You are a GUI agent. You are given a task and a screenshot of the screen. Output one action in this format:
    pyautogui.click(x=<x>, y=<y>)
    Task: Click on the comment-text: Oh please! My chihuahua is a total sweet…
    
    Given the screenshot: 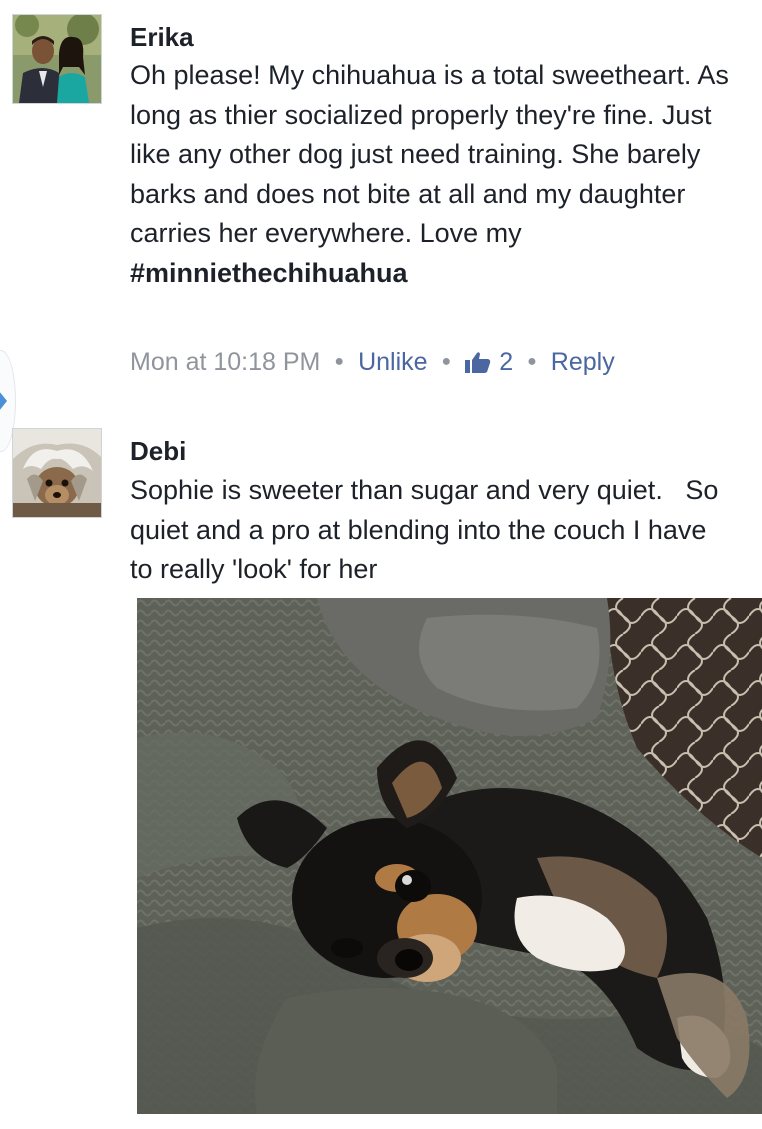 What is the action you would take?
    pyautogui.click(x=433, y=154)
    